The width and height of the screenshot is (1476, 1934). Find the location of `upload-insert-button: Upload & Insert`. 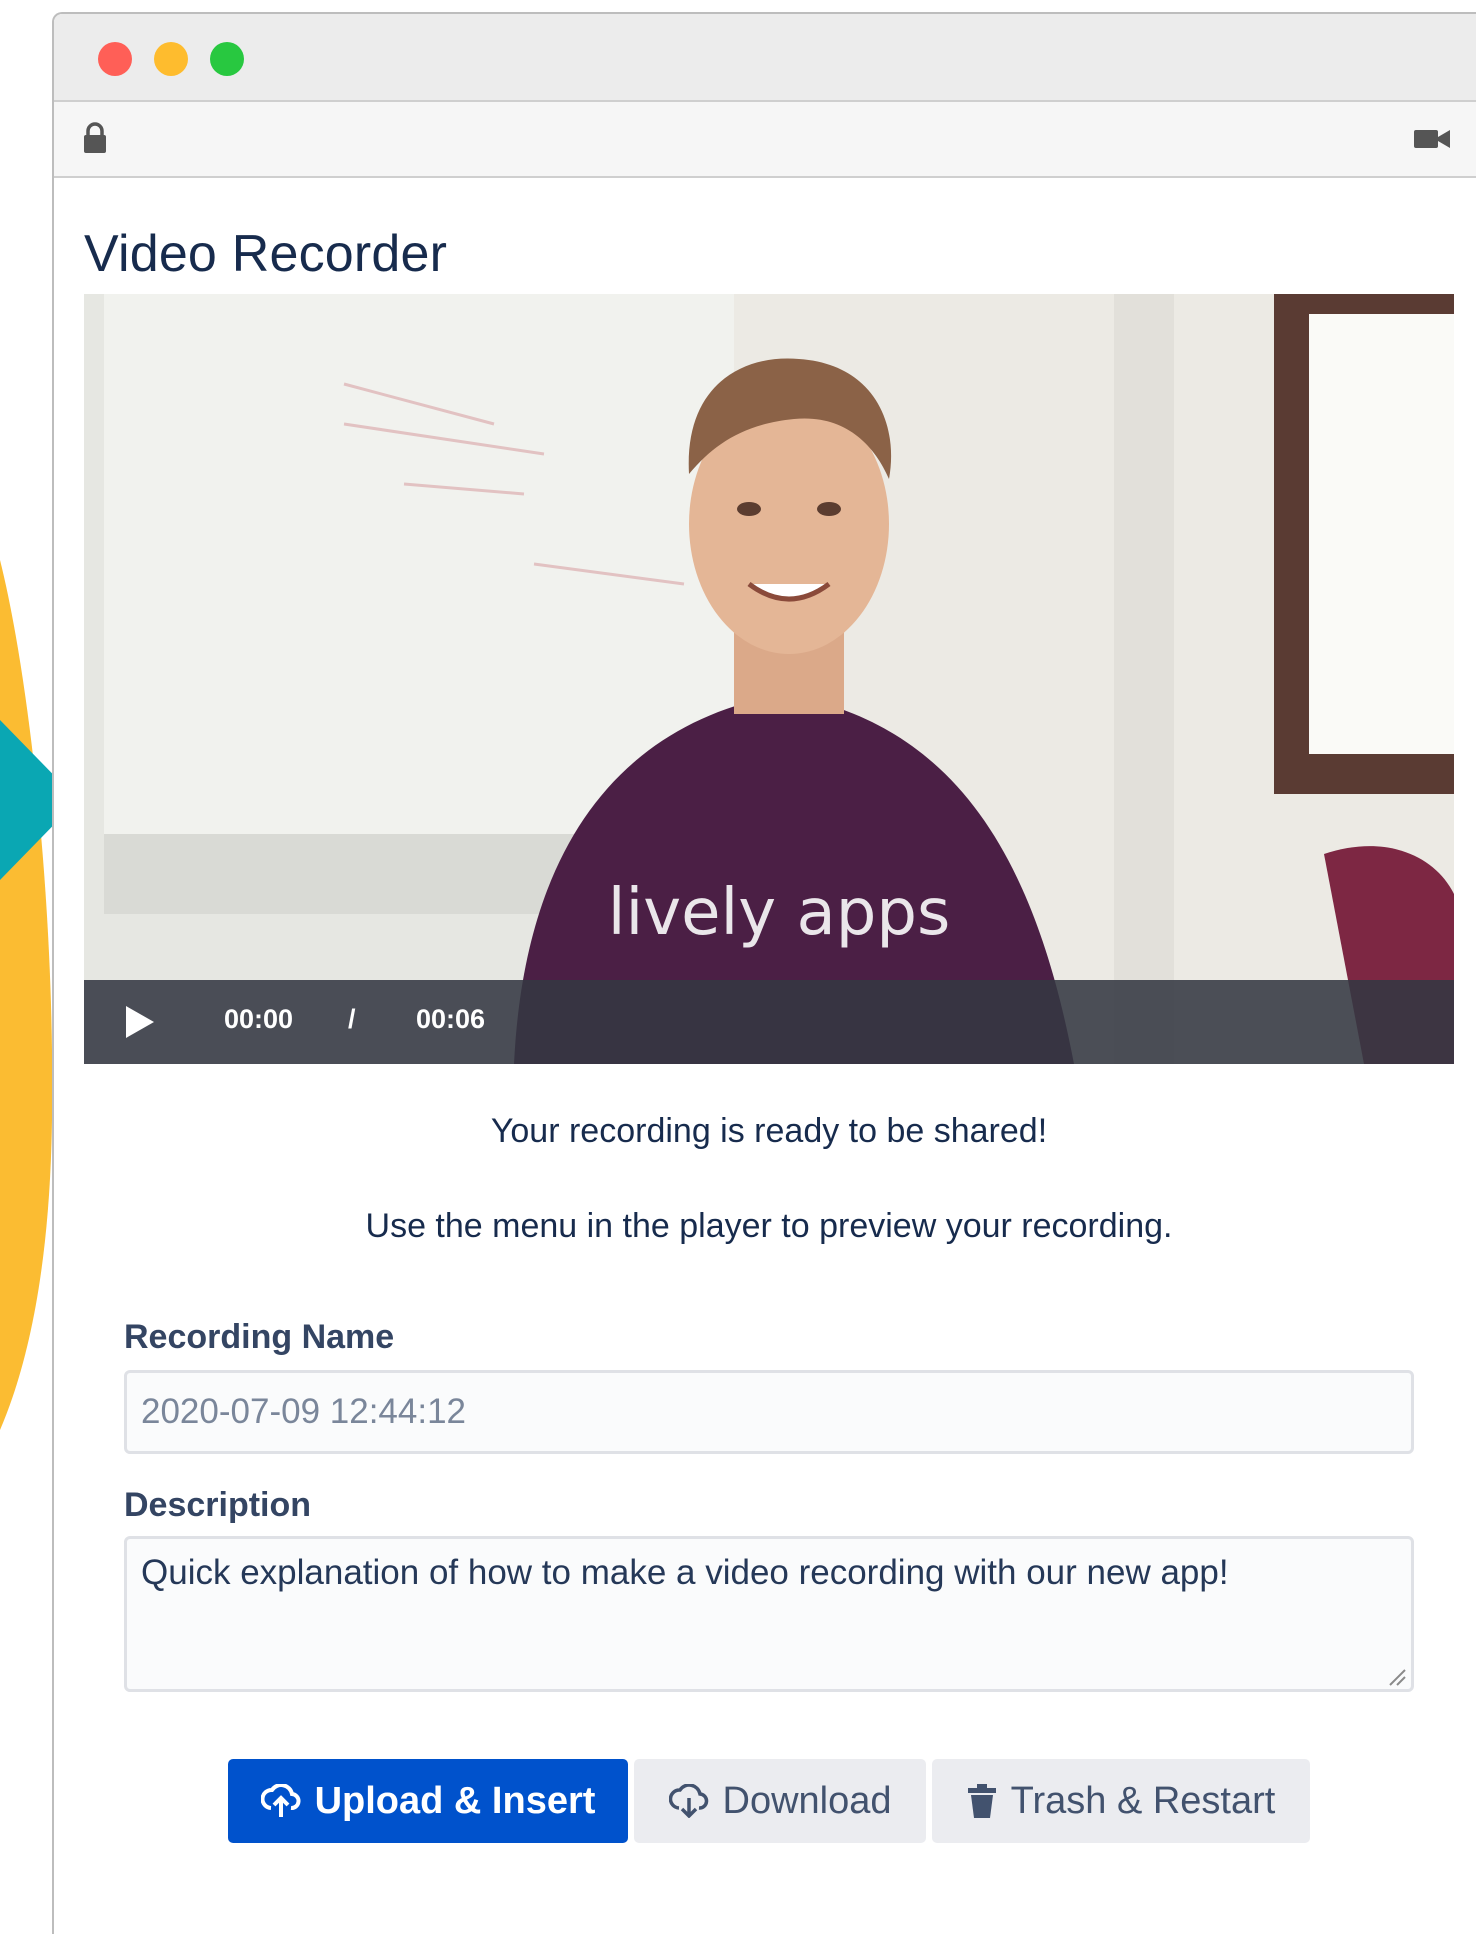

upload-insert-button: Upload & Insert is located at coordinates (428, 1801).